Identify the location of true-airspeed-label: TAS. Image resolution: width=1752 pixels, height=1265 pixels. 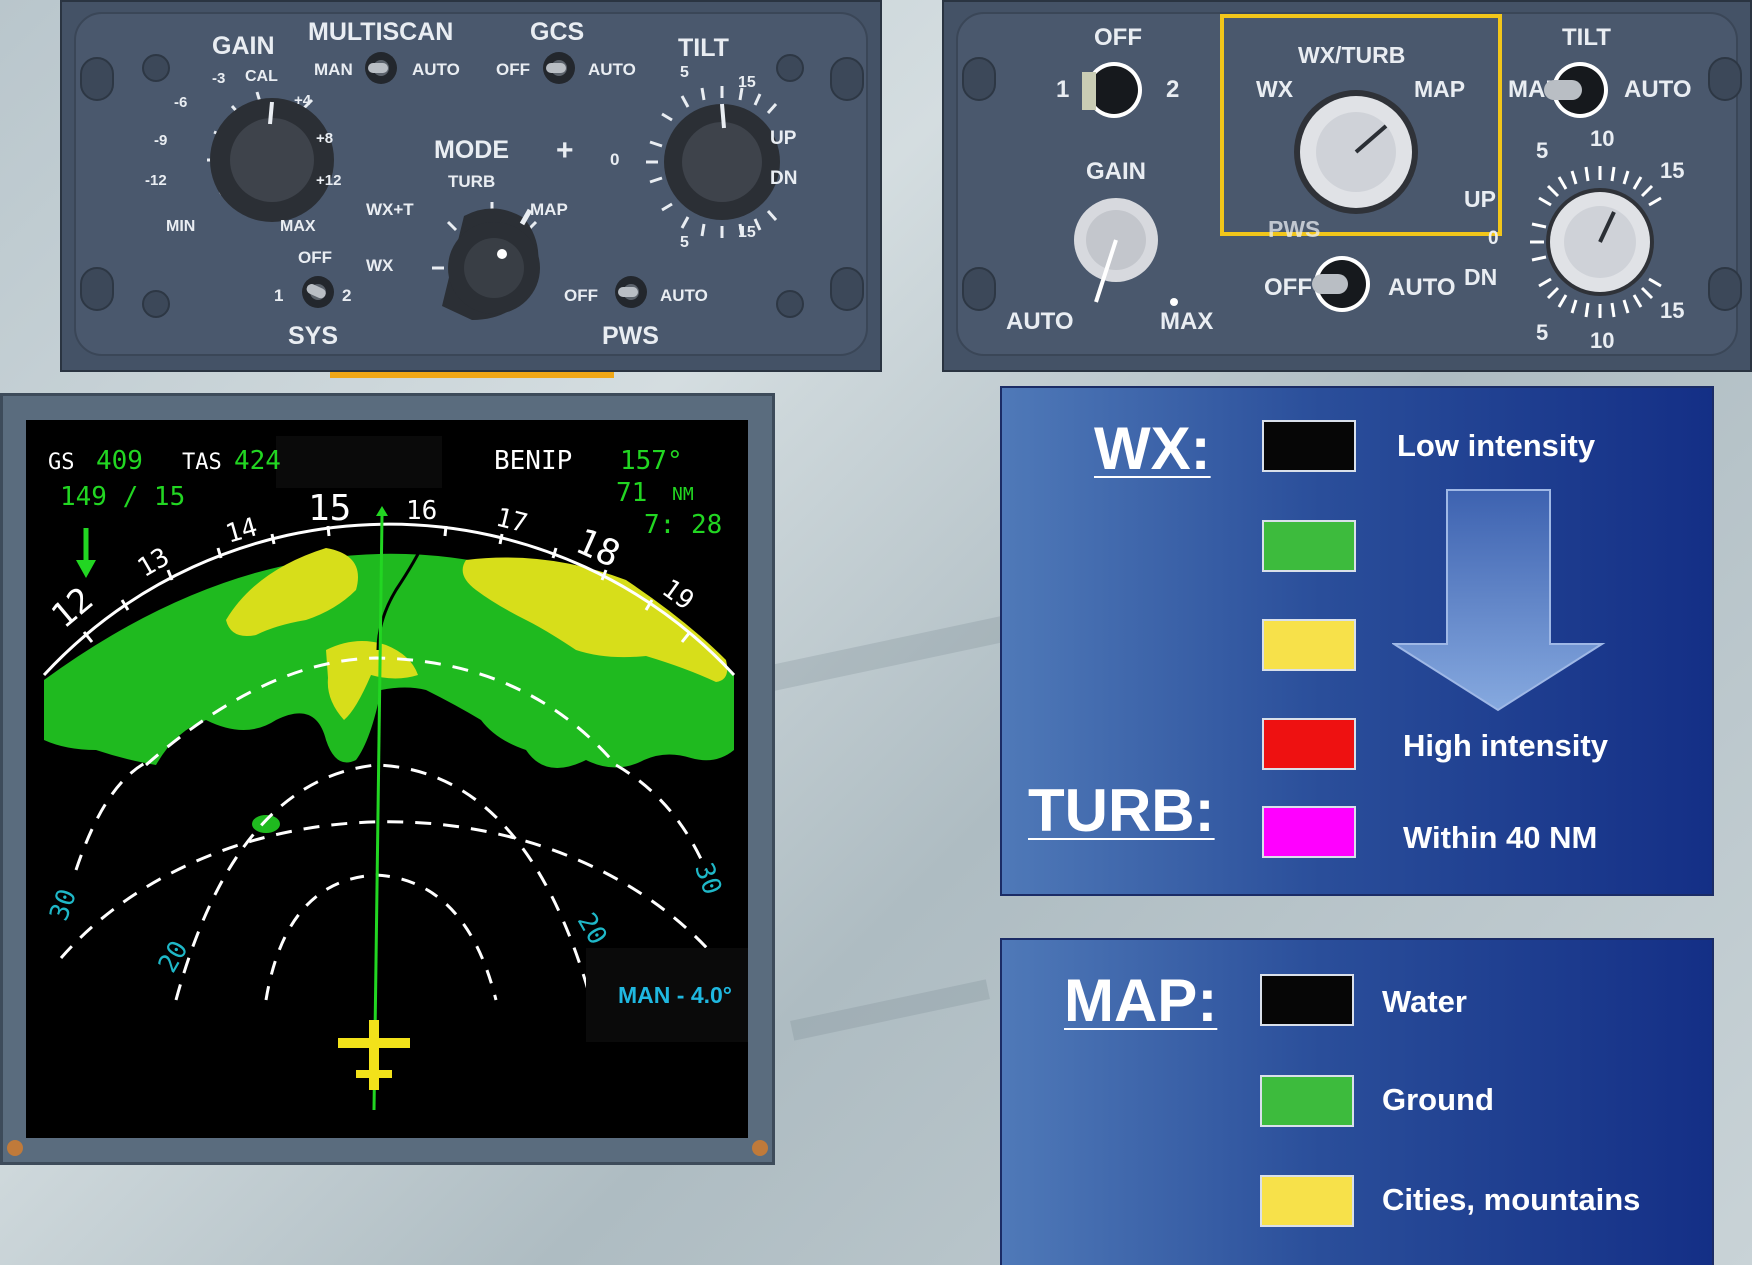
(202, 462).